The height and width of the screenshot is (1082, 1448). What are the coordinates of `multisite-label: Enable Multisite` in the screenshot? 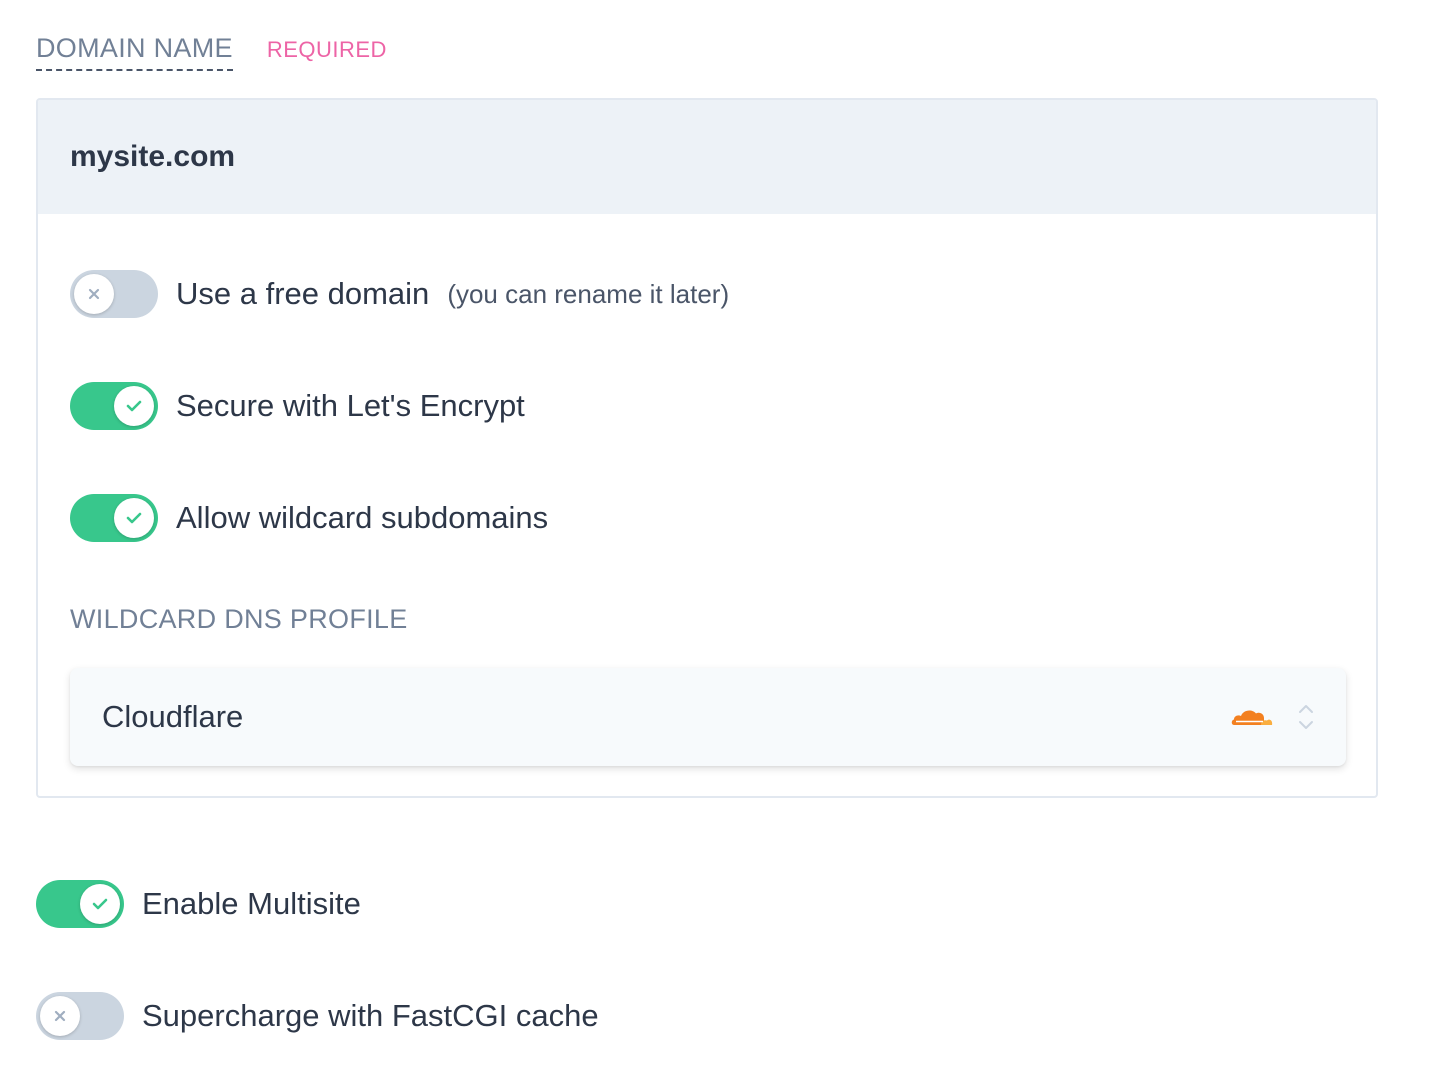 It's located at (251, 903).